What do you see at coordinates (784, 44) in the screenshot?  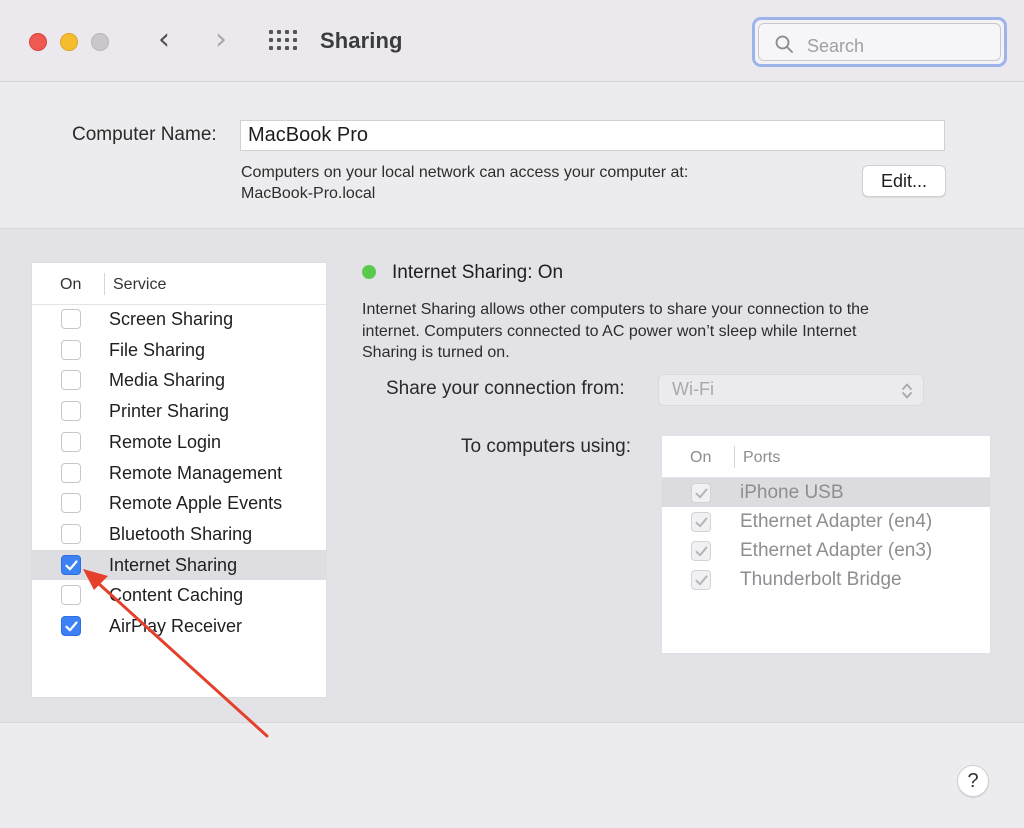 I see `search-icon` at bounding box center [784, 44].